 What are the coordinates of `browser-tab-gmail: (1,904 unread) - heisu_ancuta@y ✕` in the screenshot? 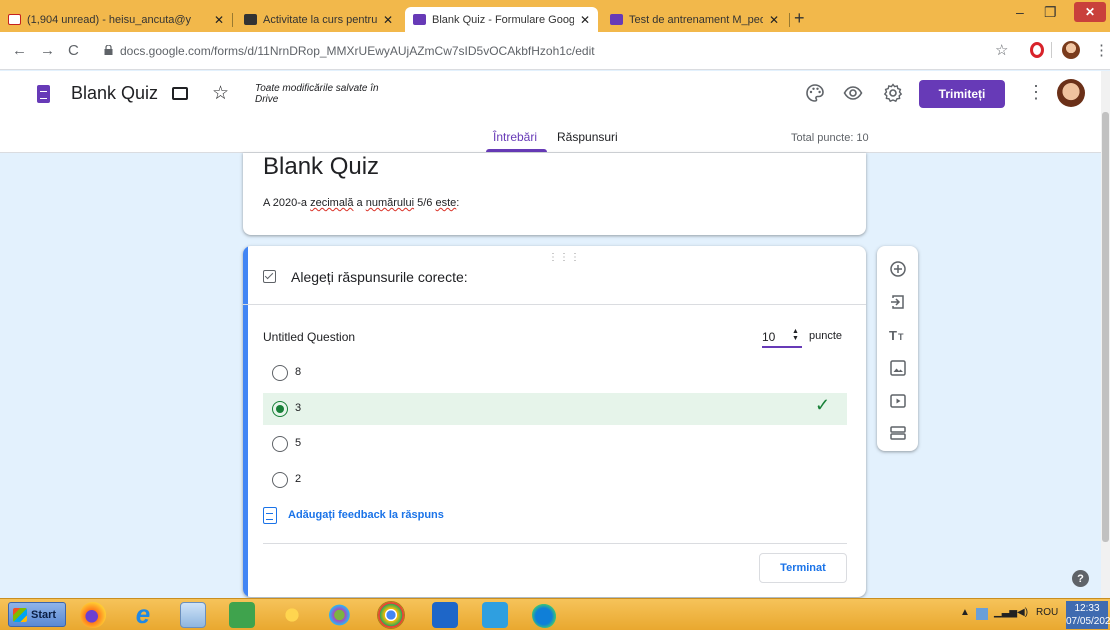 It's located at (116, 19).